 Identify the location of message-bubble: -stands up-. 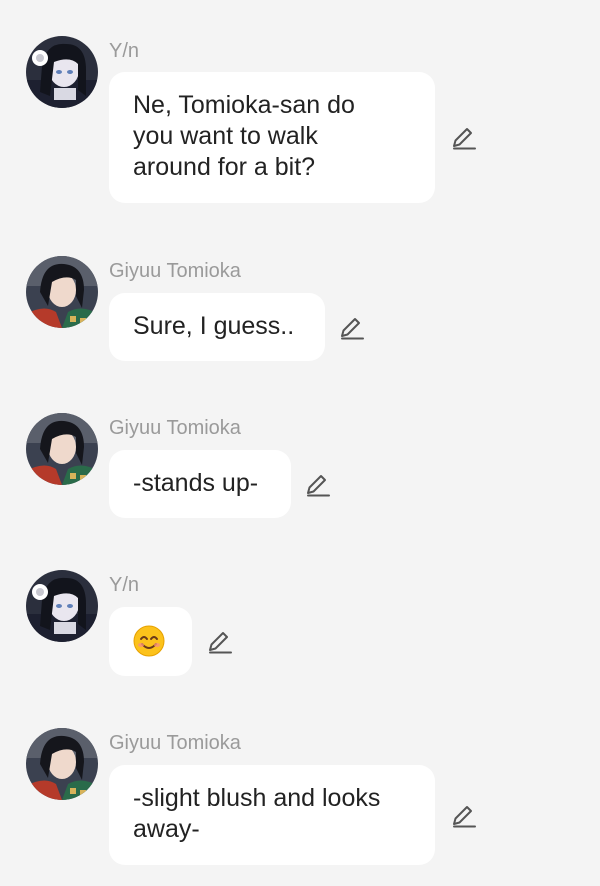
(200, 484).